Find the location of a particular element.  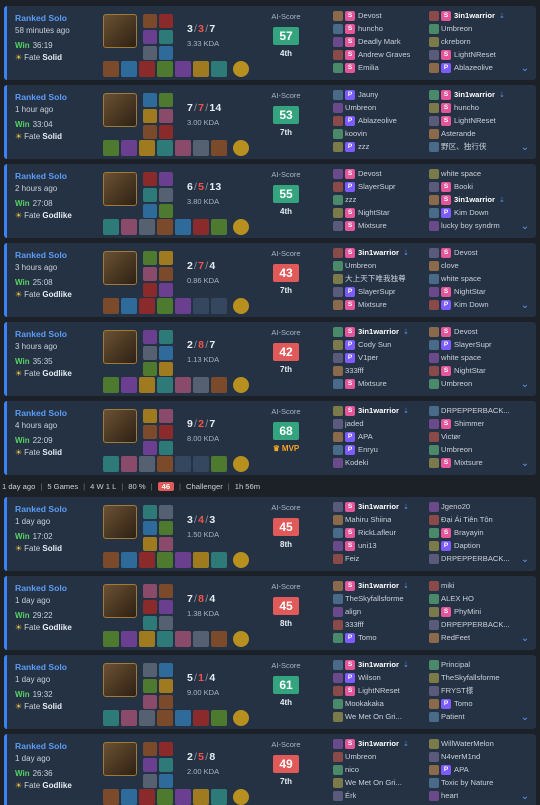

player-name: FRYST樣 is located at coordinates (457, 690).